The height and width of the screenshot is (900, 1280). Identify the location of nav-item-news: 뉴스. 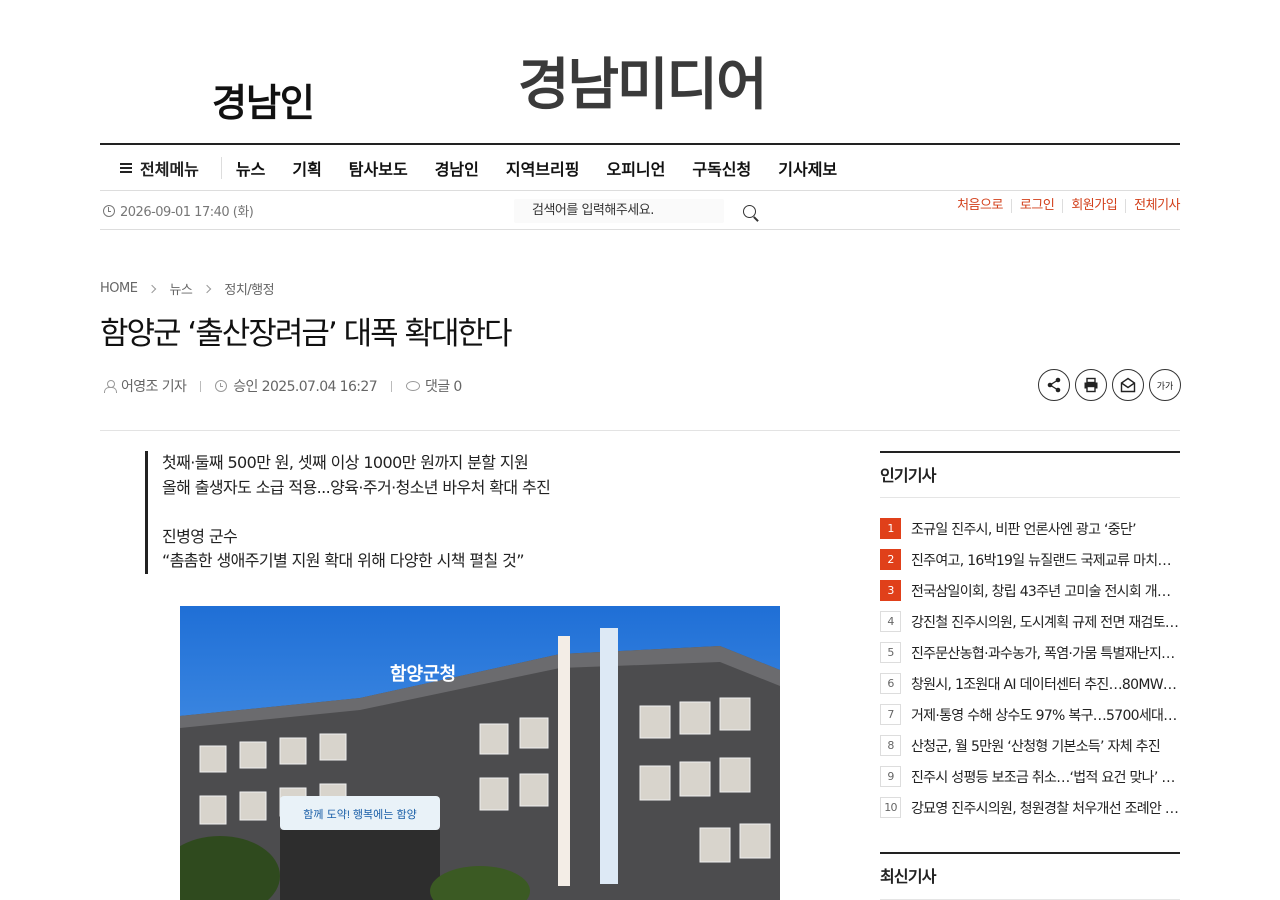
(250, 168).